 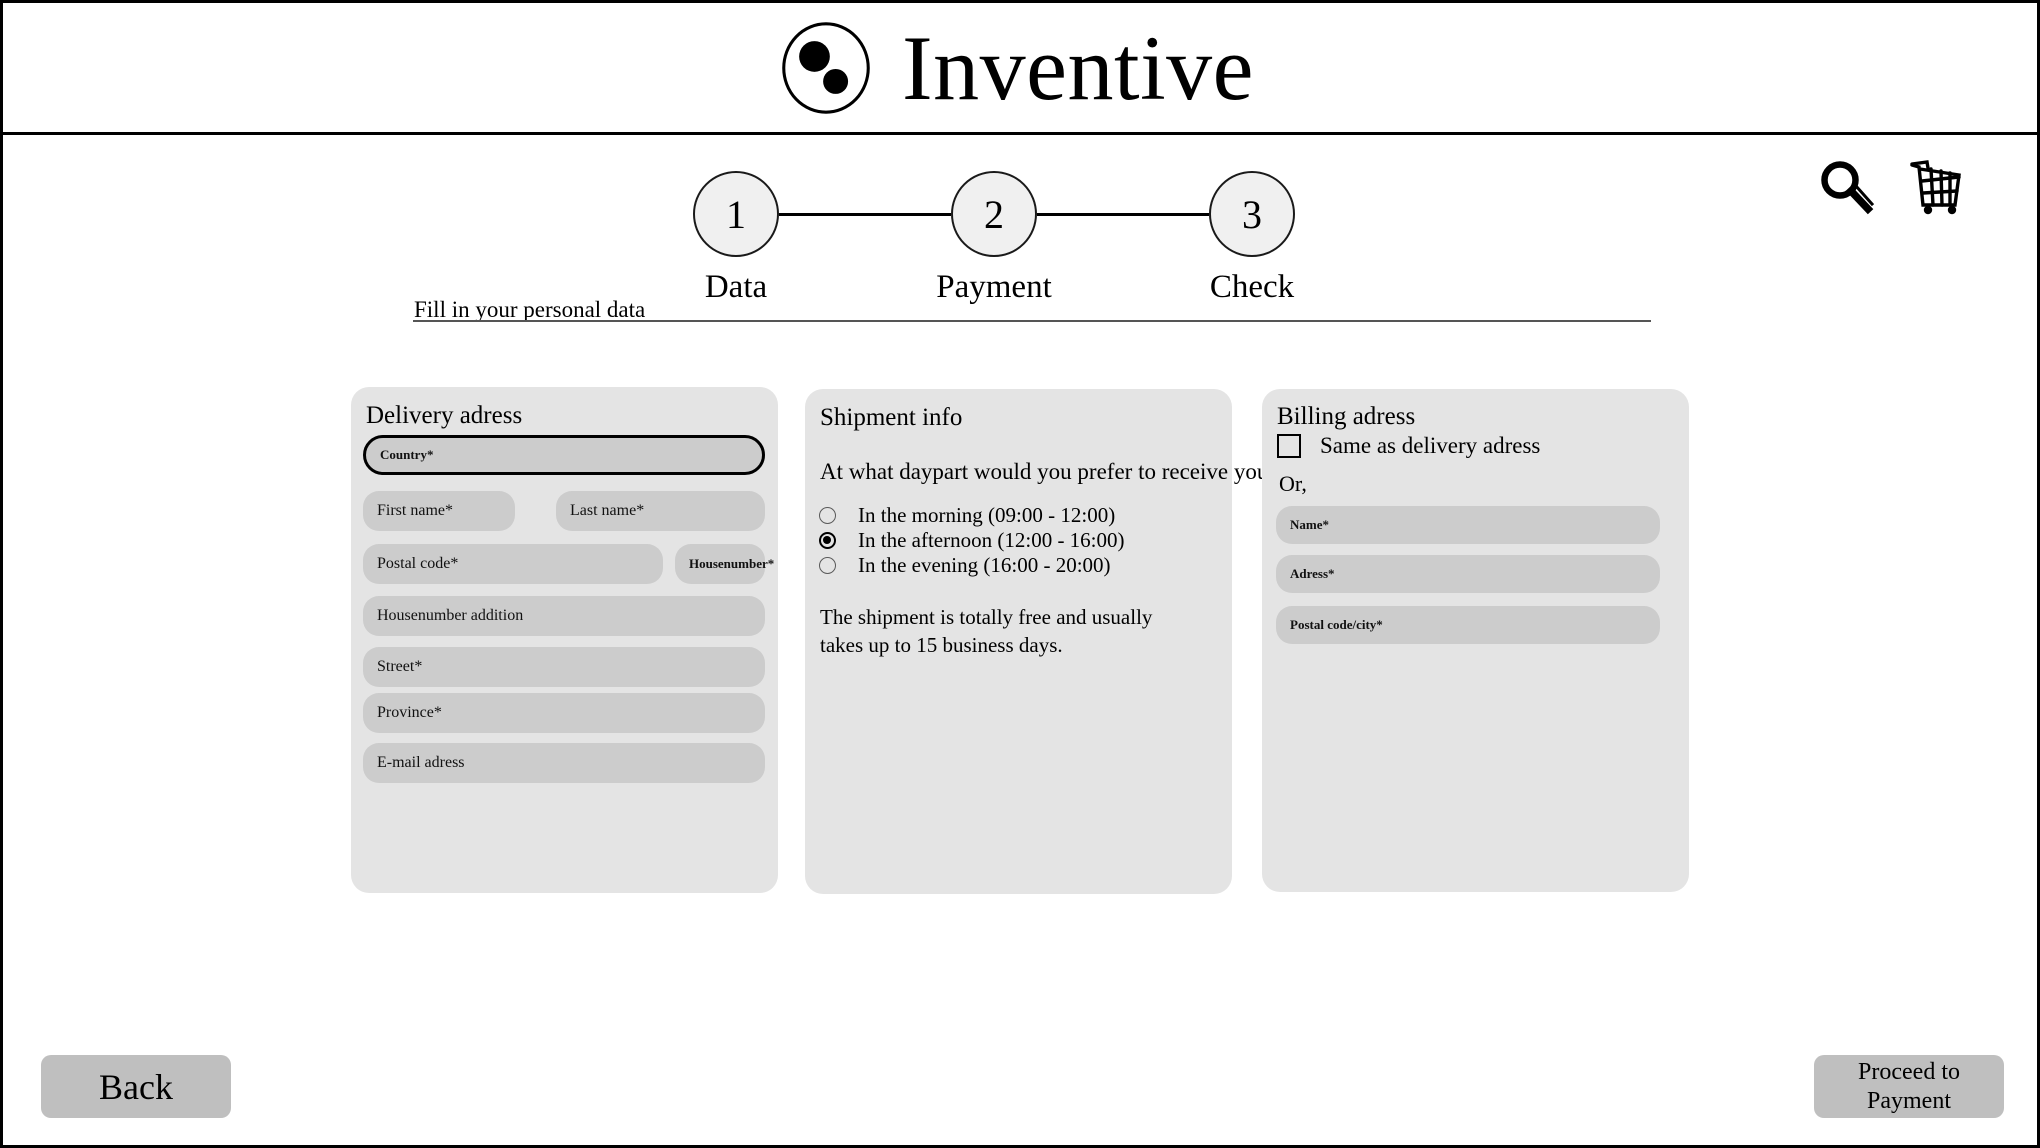 What do you see at coordinates (827, 565) in the screenshot?
I see `radio-icon-evening` at bounding box center [827, 565].